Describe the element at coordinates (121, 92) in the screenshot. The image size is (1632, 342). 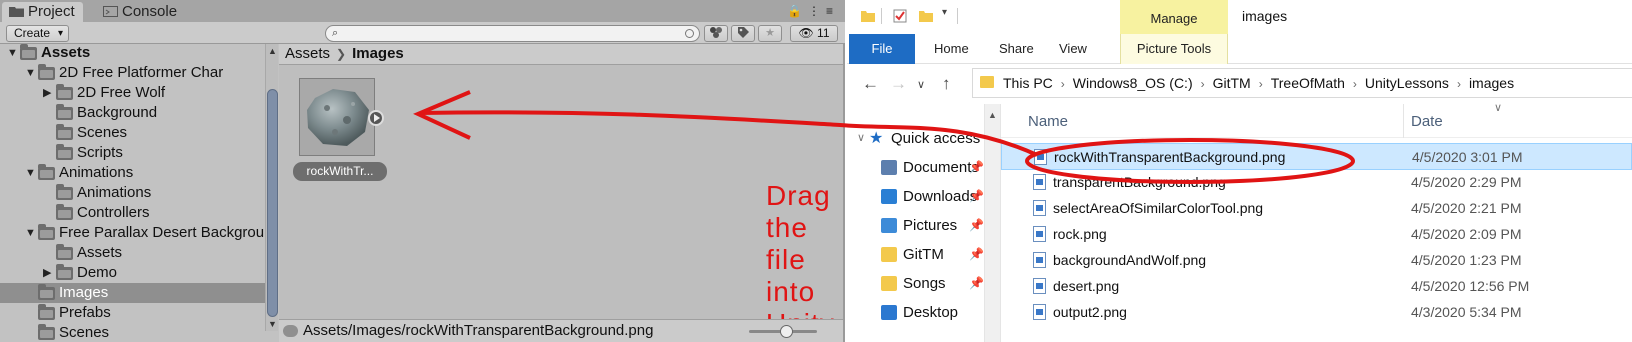
I see `tree-item-label: 2D Free Wolf` at that location.